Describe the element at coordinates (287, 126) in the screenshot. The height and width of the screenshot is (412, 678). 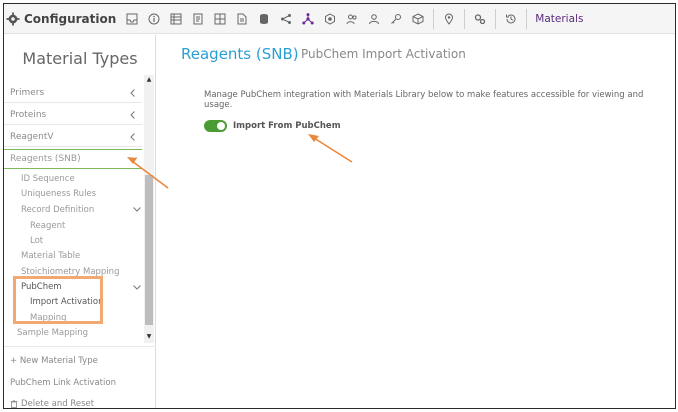
I see `import-from-pubchem-label: Import From PubChem` at that location.